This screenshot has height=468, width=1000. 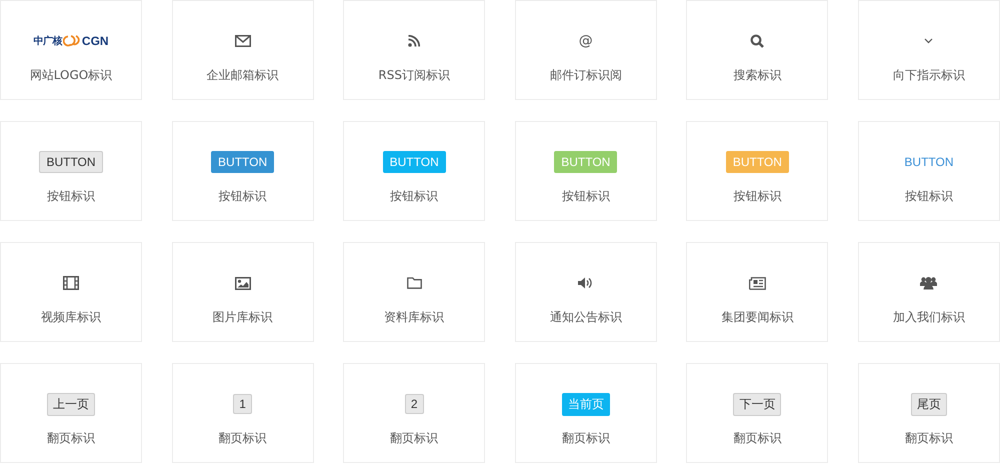 What do you see at coordinates (242, 41) in the screenshot?
I see `envelope-icon` at bounding box center [242, 41].